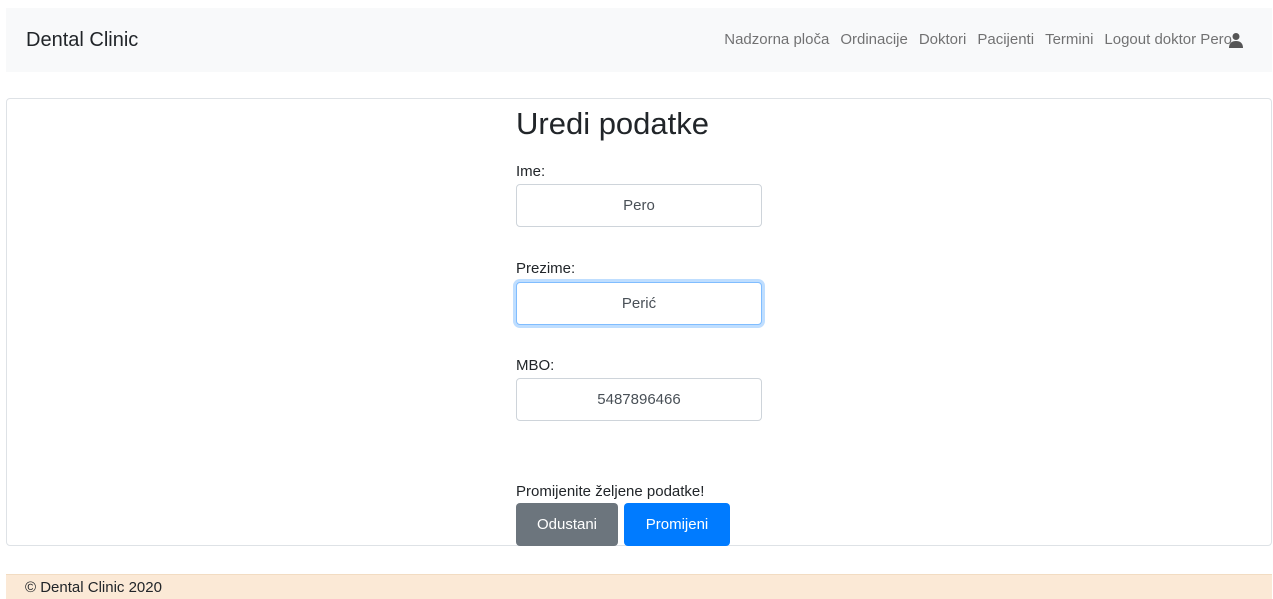 This screenshot has width=1273, height=599. What do you see at coordinates (677, 524) in the screenshot?
I see `submit-button: Promijeni` at bounding box center [677, 524].